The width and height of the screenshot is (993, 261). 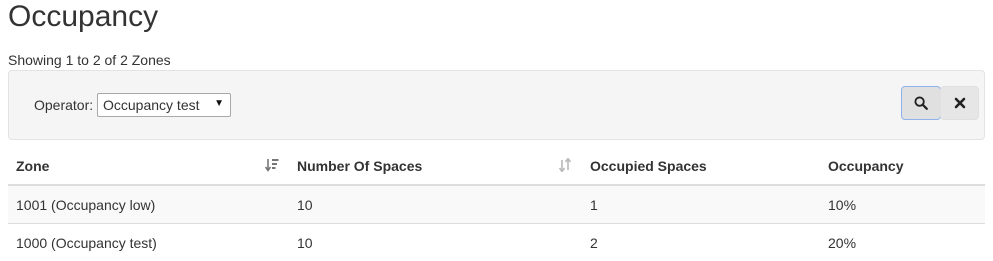 I want to click on close-icon, so click(x=960, y=103).